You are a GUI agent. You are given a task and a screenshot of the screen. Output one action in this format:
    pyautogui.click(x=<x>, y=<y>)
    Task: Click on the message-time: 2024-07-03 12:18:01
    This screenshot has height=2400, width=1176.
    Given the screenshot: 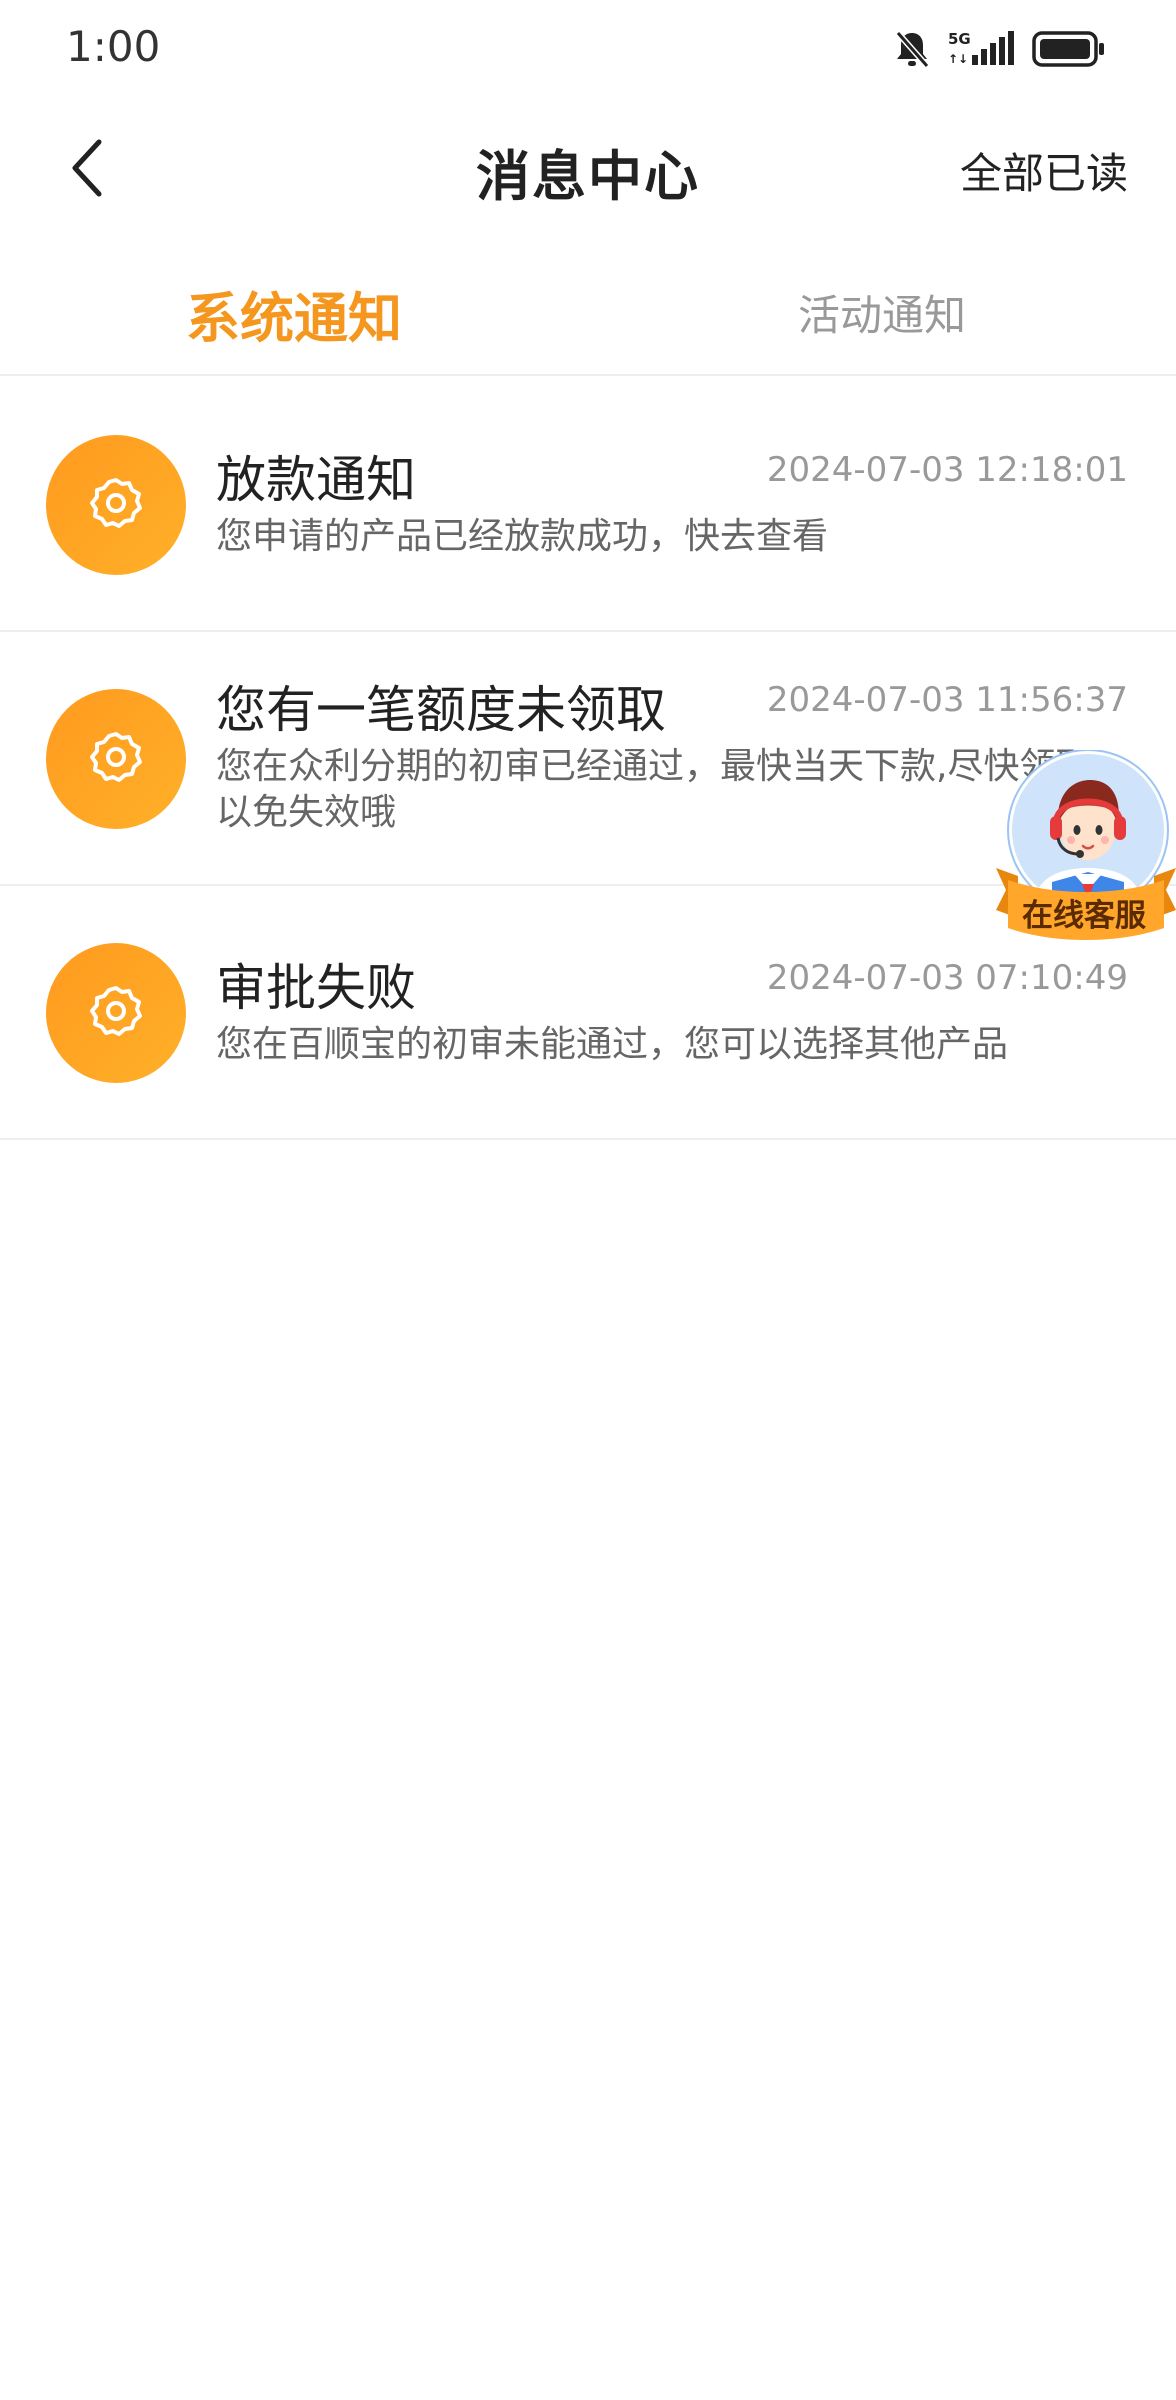 What is the action you would take?
    pyautogui.click(x=947, y=470)
    